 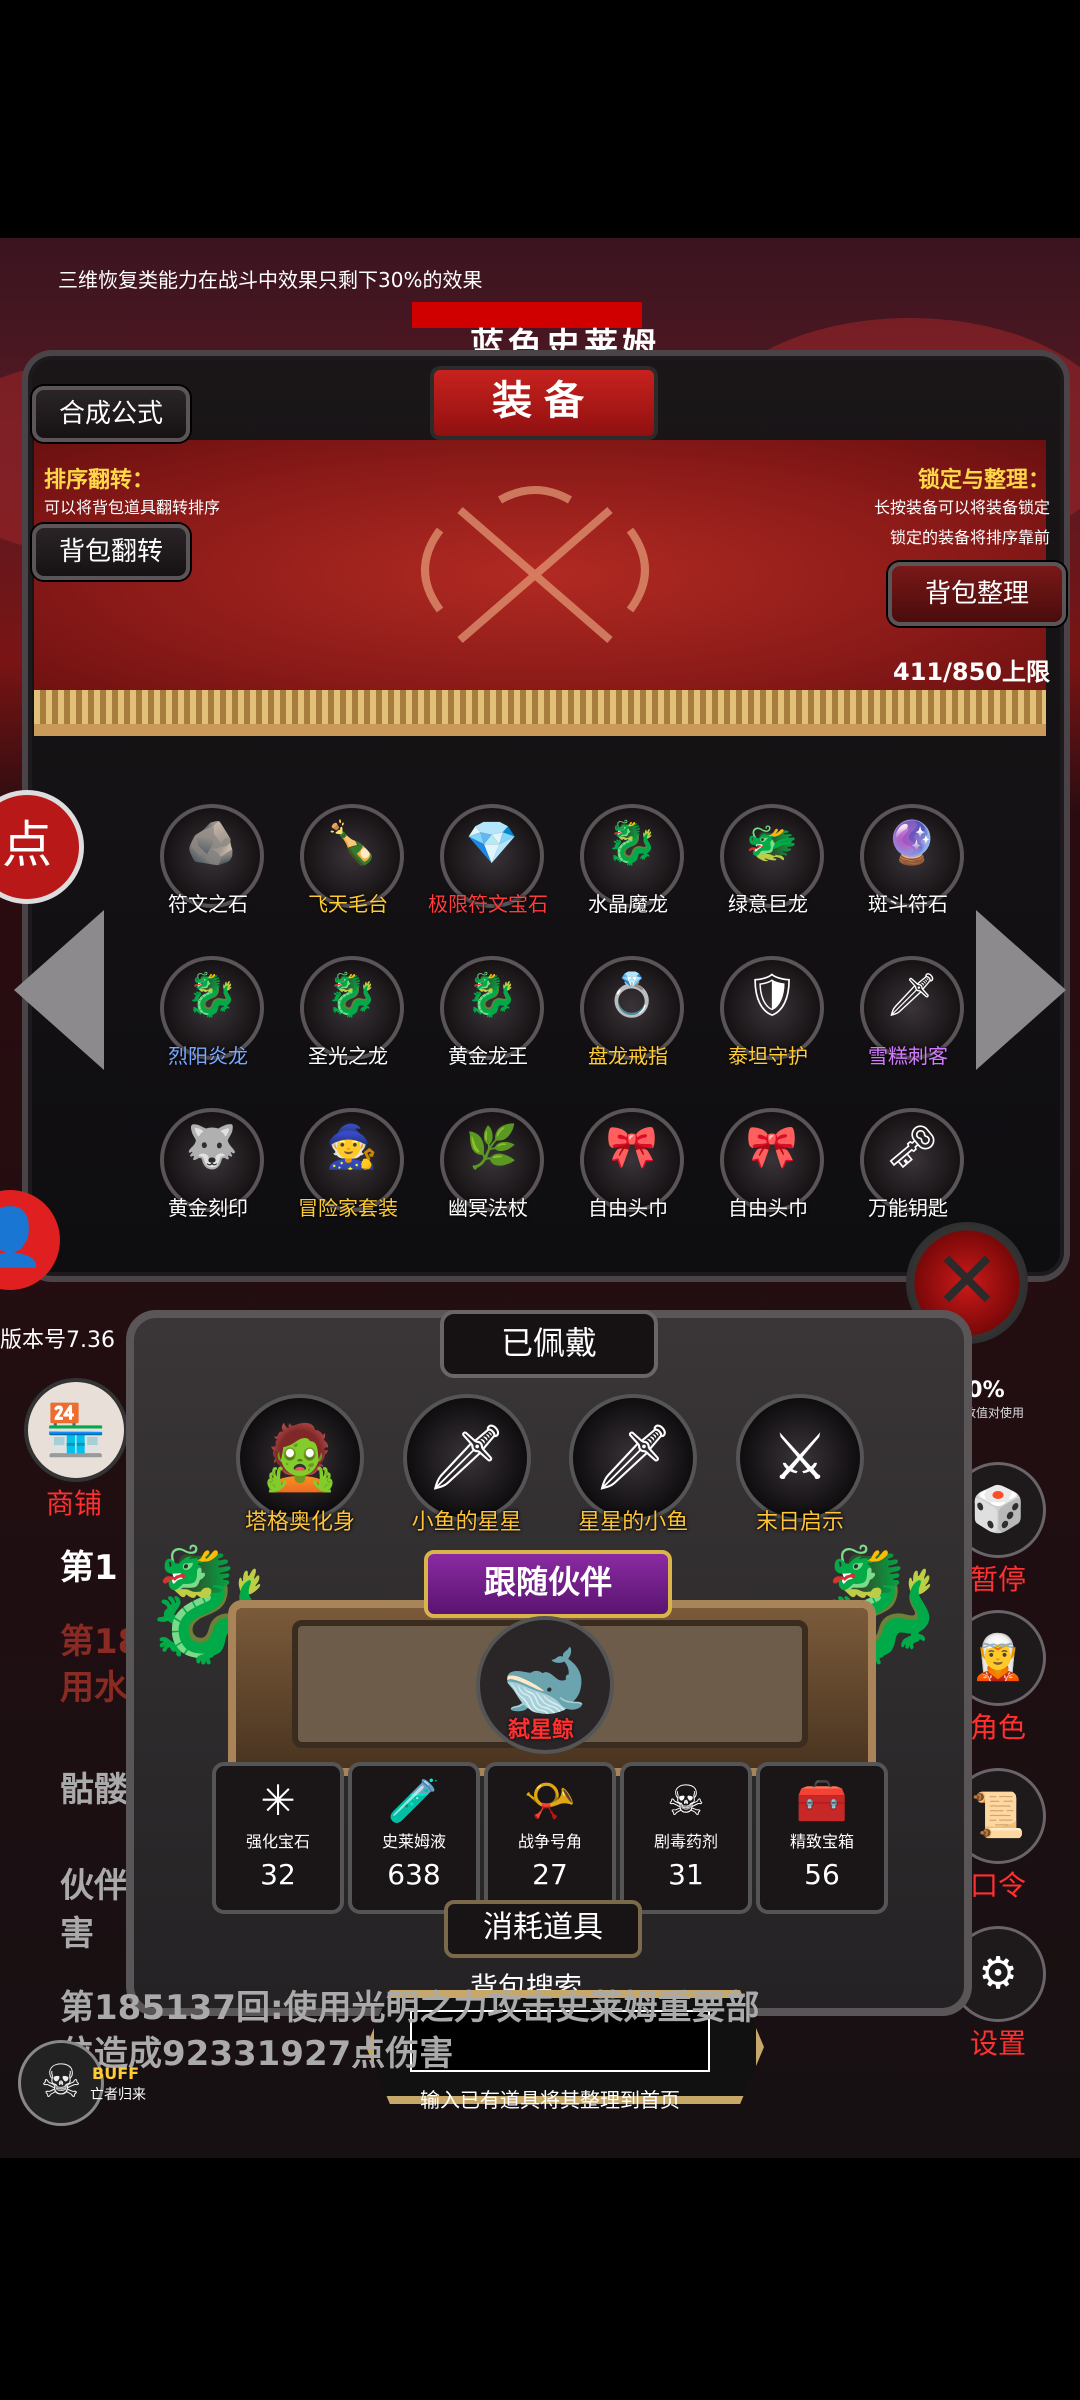 I want to click on green-gem-icon: ✳, so click(x=278, y=1800).